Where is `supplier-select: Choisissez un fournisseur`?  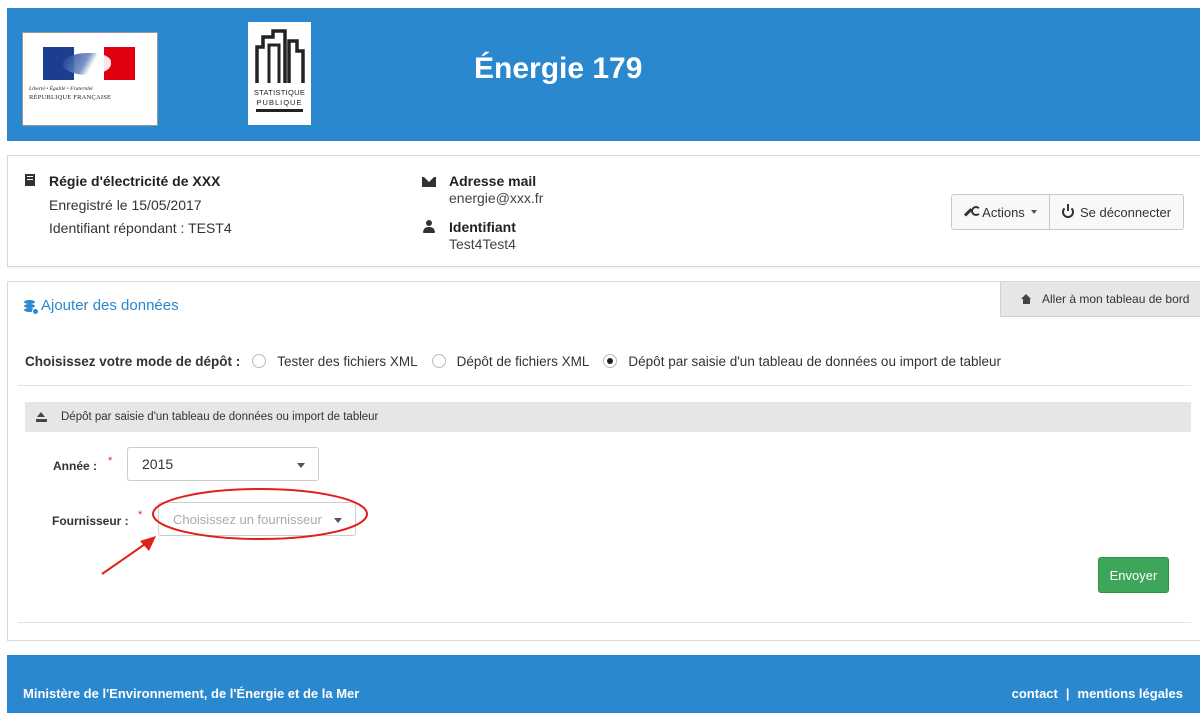
supplier-select: Choisissez un fournisseur is located at coordinates (257, 519).